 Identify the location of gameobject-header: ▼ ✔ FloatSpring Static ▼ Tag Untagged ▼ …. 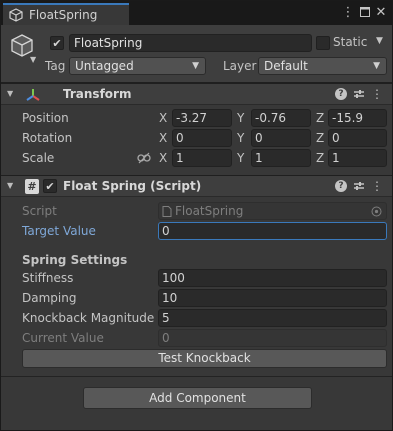
(196, 54).